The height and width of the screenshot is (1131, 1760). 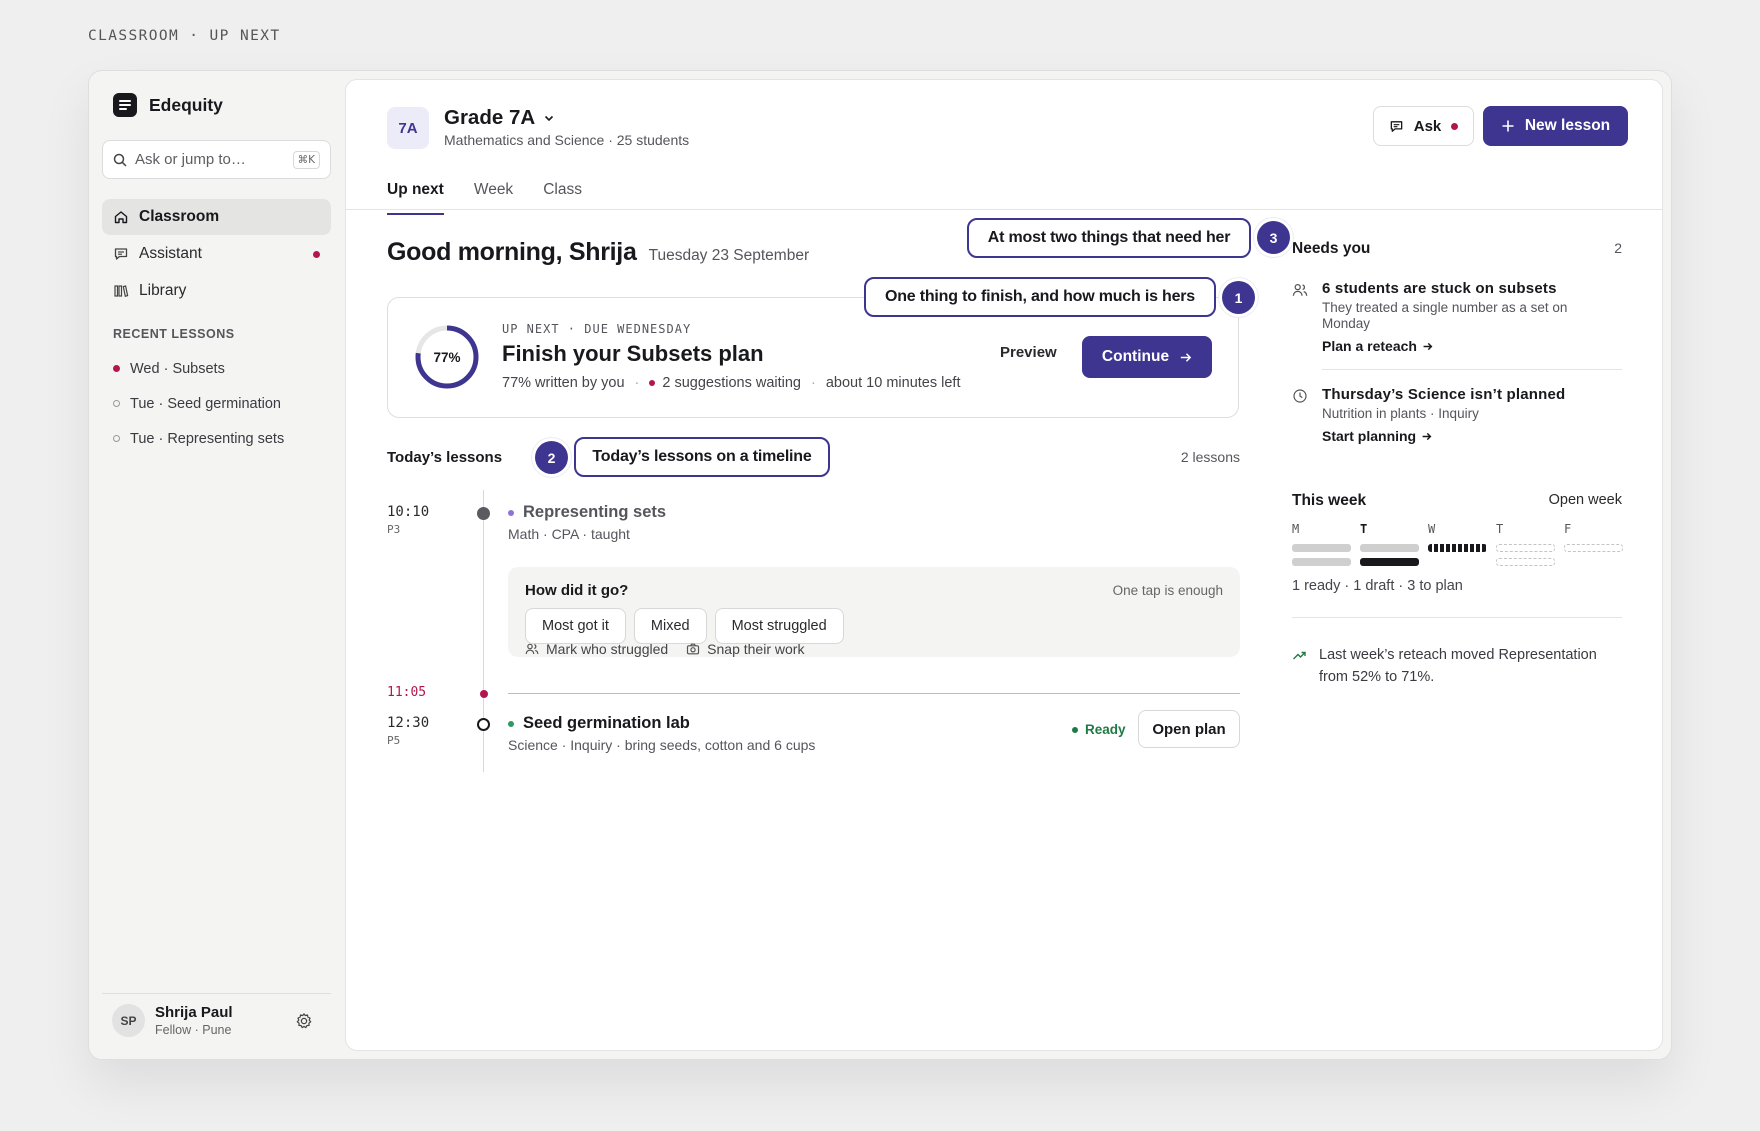 What do you see at coordinates (1427, 436) in the screenshot?
I see `arrow-right-icon` at bounding box center [1427, 436].